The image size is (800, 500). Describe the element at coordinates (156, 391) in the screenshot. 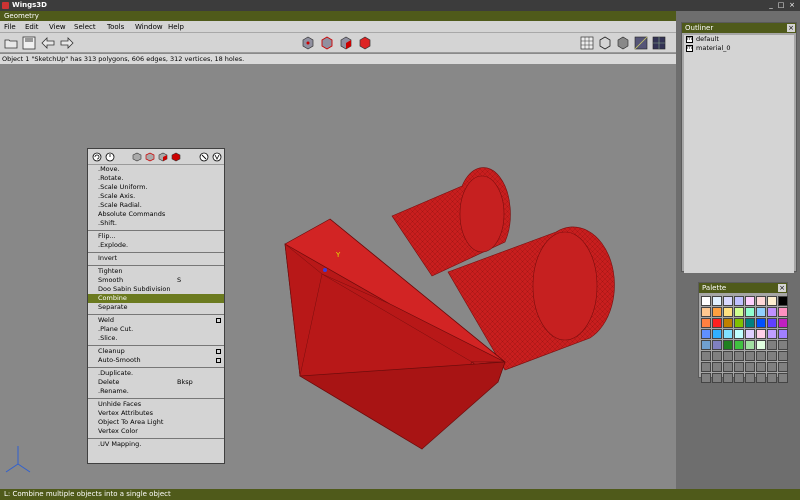

I see `menu-item-rename: .Rename.` at that location.